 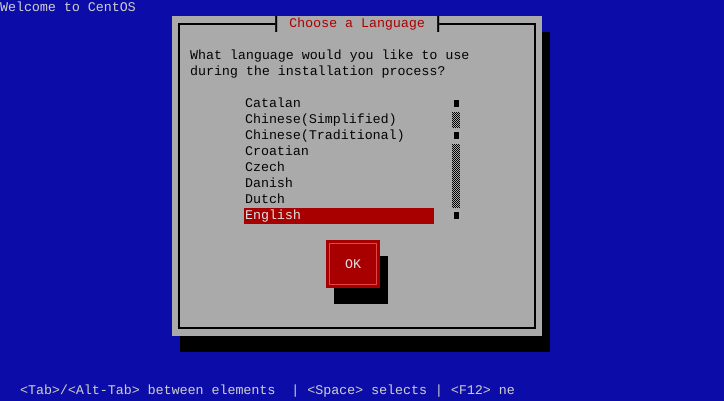 What do you see at coordinates (330, 64) in the screenshot?
I see `prompt-text: What language would you like to use during the installation process?` at bounding box center [330, 64].